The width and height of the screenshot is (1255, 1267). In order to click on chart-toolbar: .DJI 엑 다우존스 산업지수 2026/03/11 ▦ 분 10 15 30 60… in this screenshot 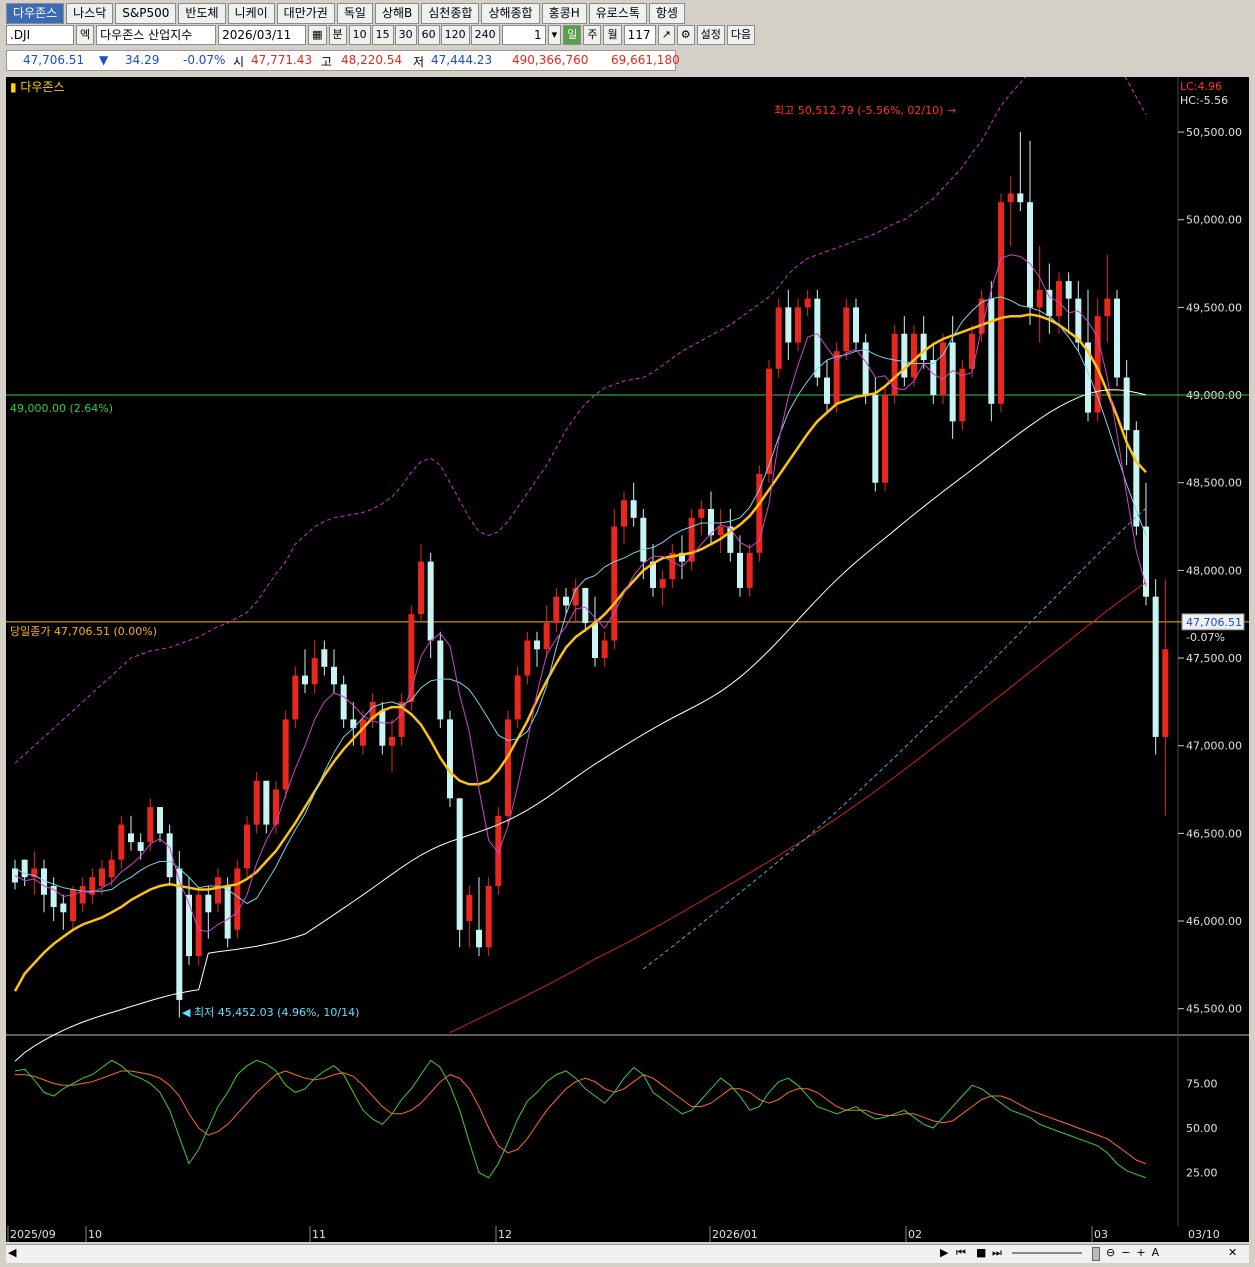, I will do `click(381, 35)`.